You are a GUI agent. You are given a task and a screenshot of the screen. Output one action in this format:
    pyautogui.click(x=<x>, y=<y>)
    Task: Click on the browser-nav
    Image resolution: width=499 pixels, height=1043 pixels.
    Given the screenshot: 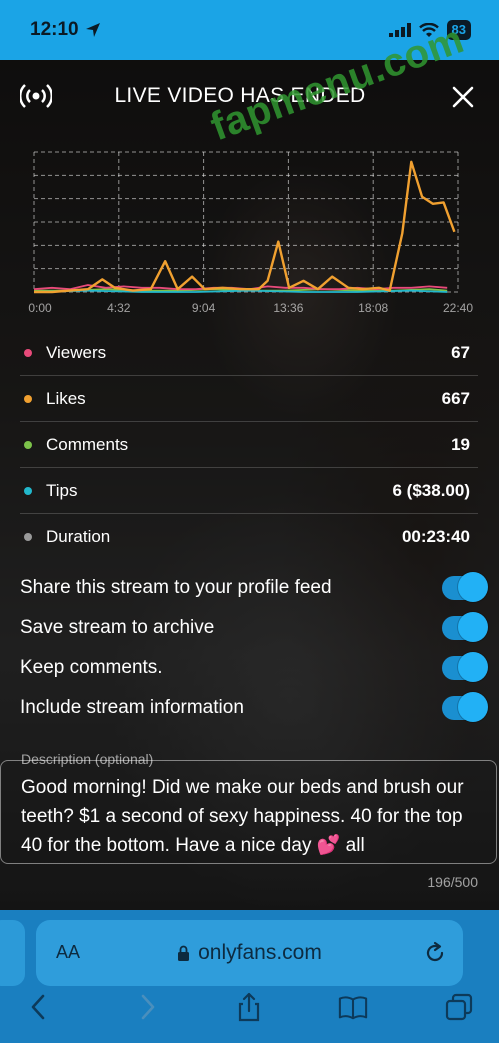 What is the action you would take?
    pyautogui.click(x=249, y=1012)
    